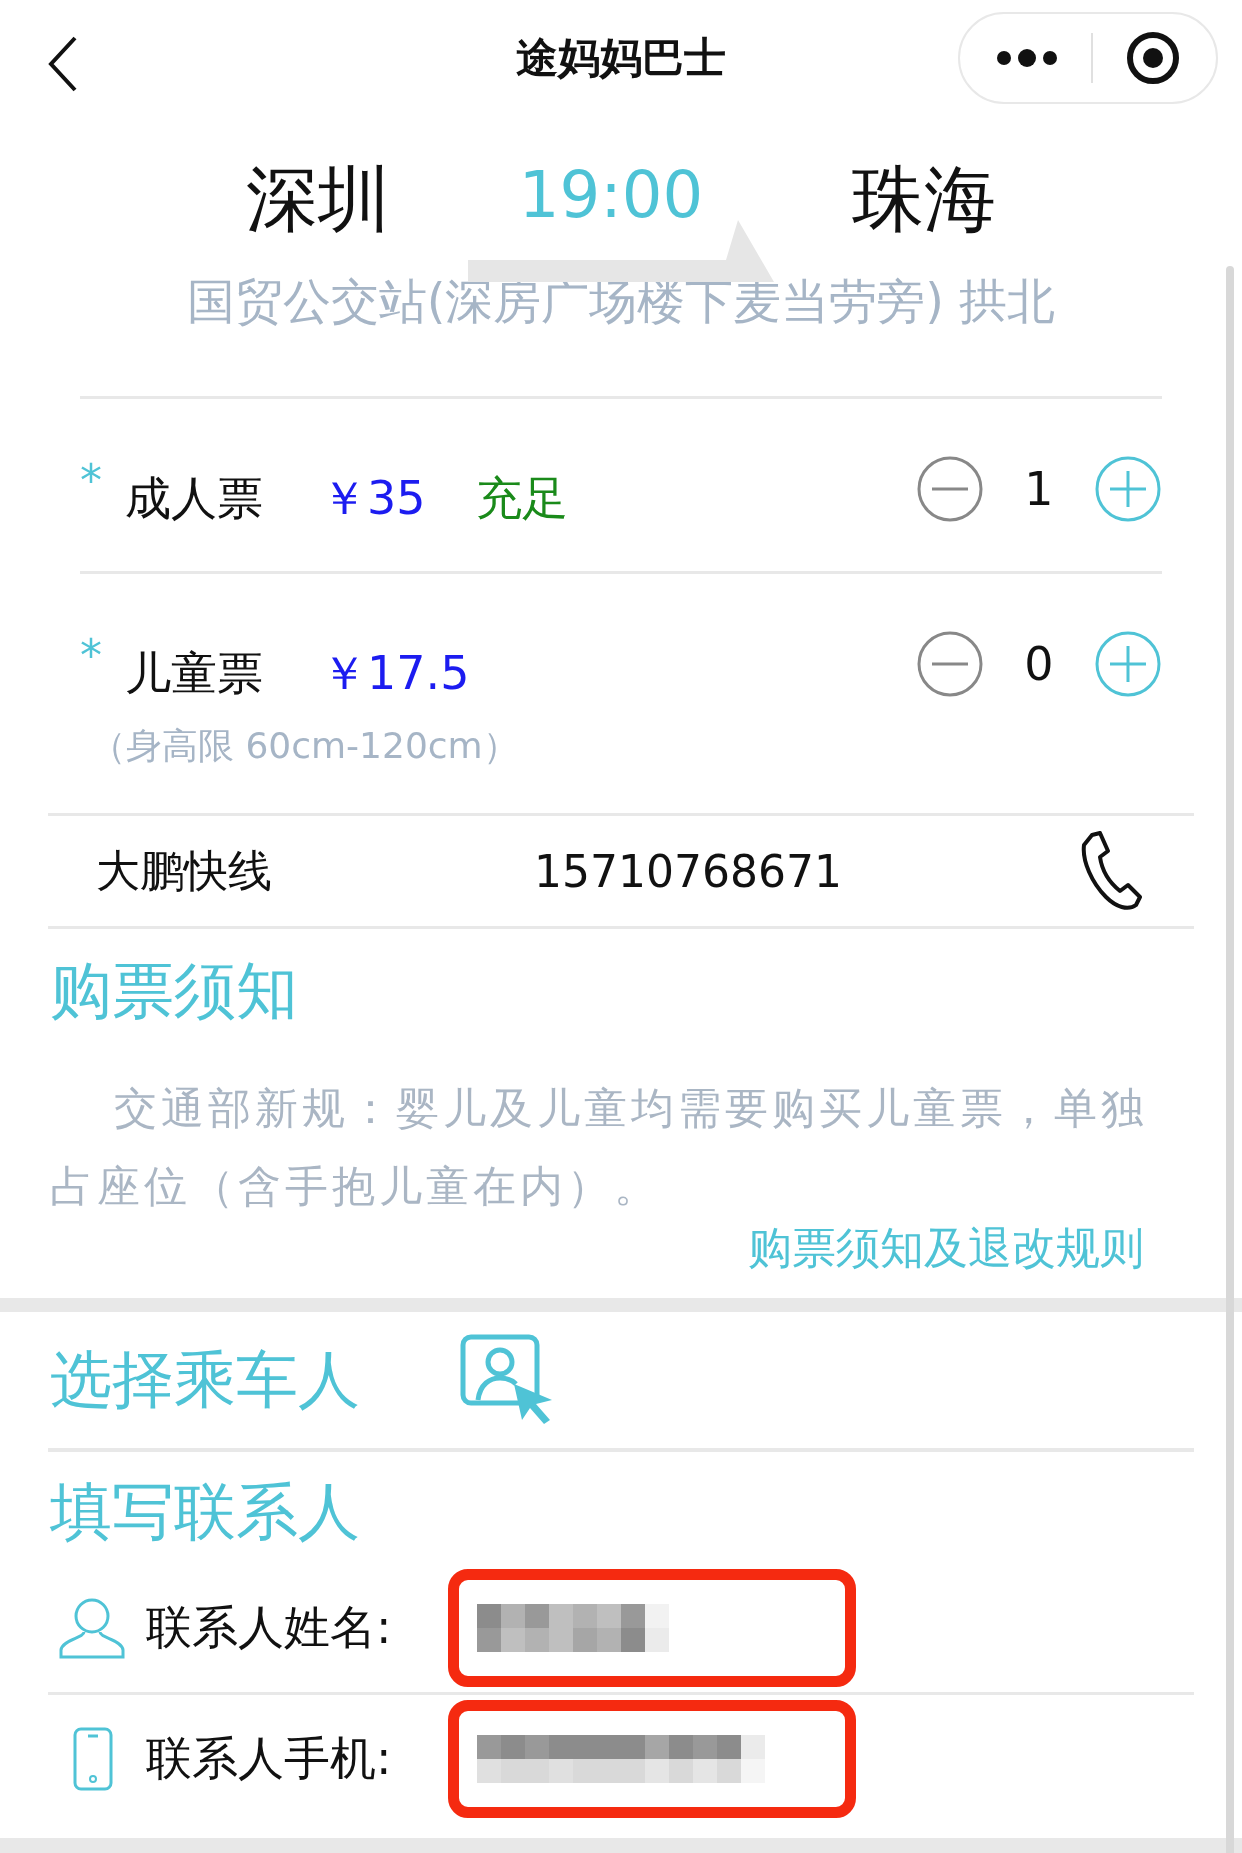  I want to click on departure-city: 深圳, so click(318, 199).